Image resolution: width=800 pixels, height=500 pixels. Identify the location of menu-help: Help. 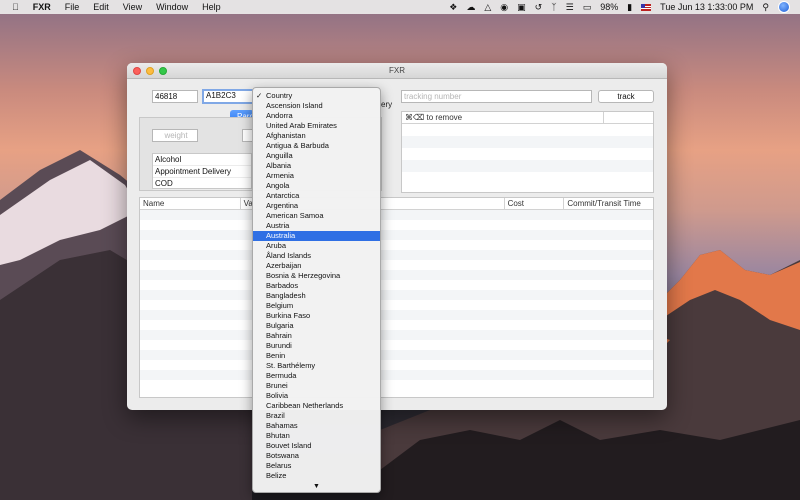
(211, 7).